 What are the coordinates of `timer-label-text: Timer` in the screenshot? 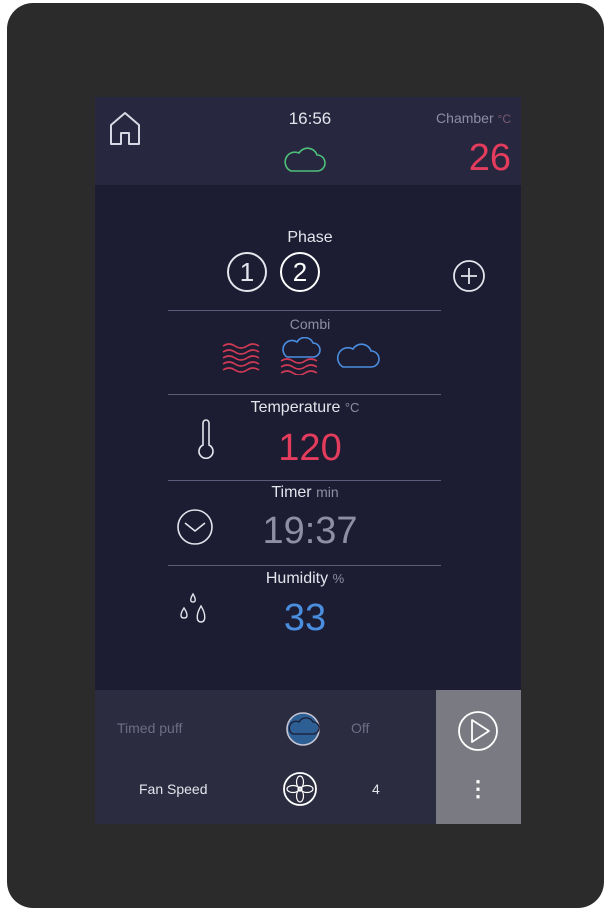 It's located at (291, 492).